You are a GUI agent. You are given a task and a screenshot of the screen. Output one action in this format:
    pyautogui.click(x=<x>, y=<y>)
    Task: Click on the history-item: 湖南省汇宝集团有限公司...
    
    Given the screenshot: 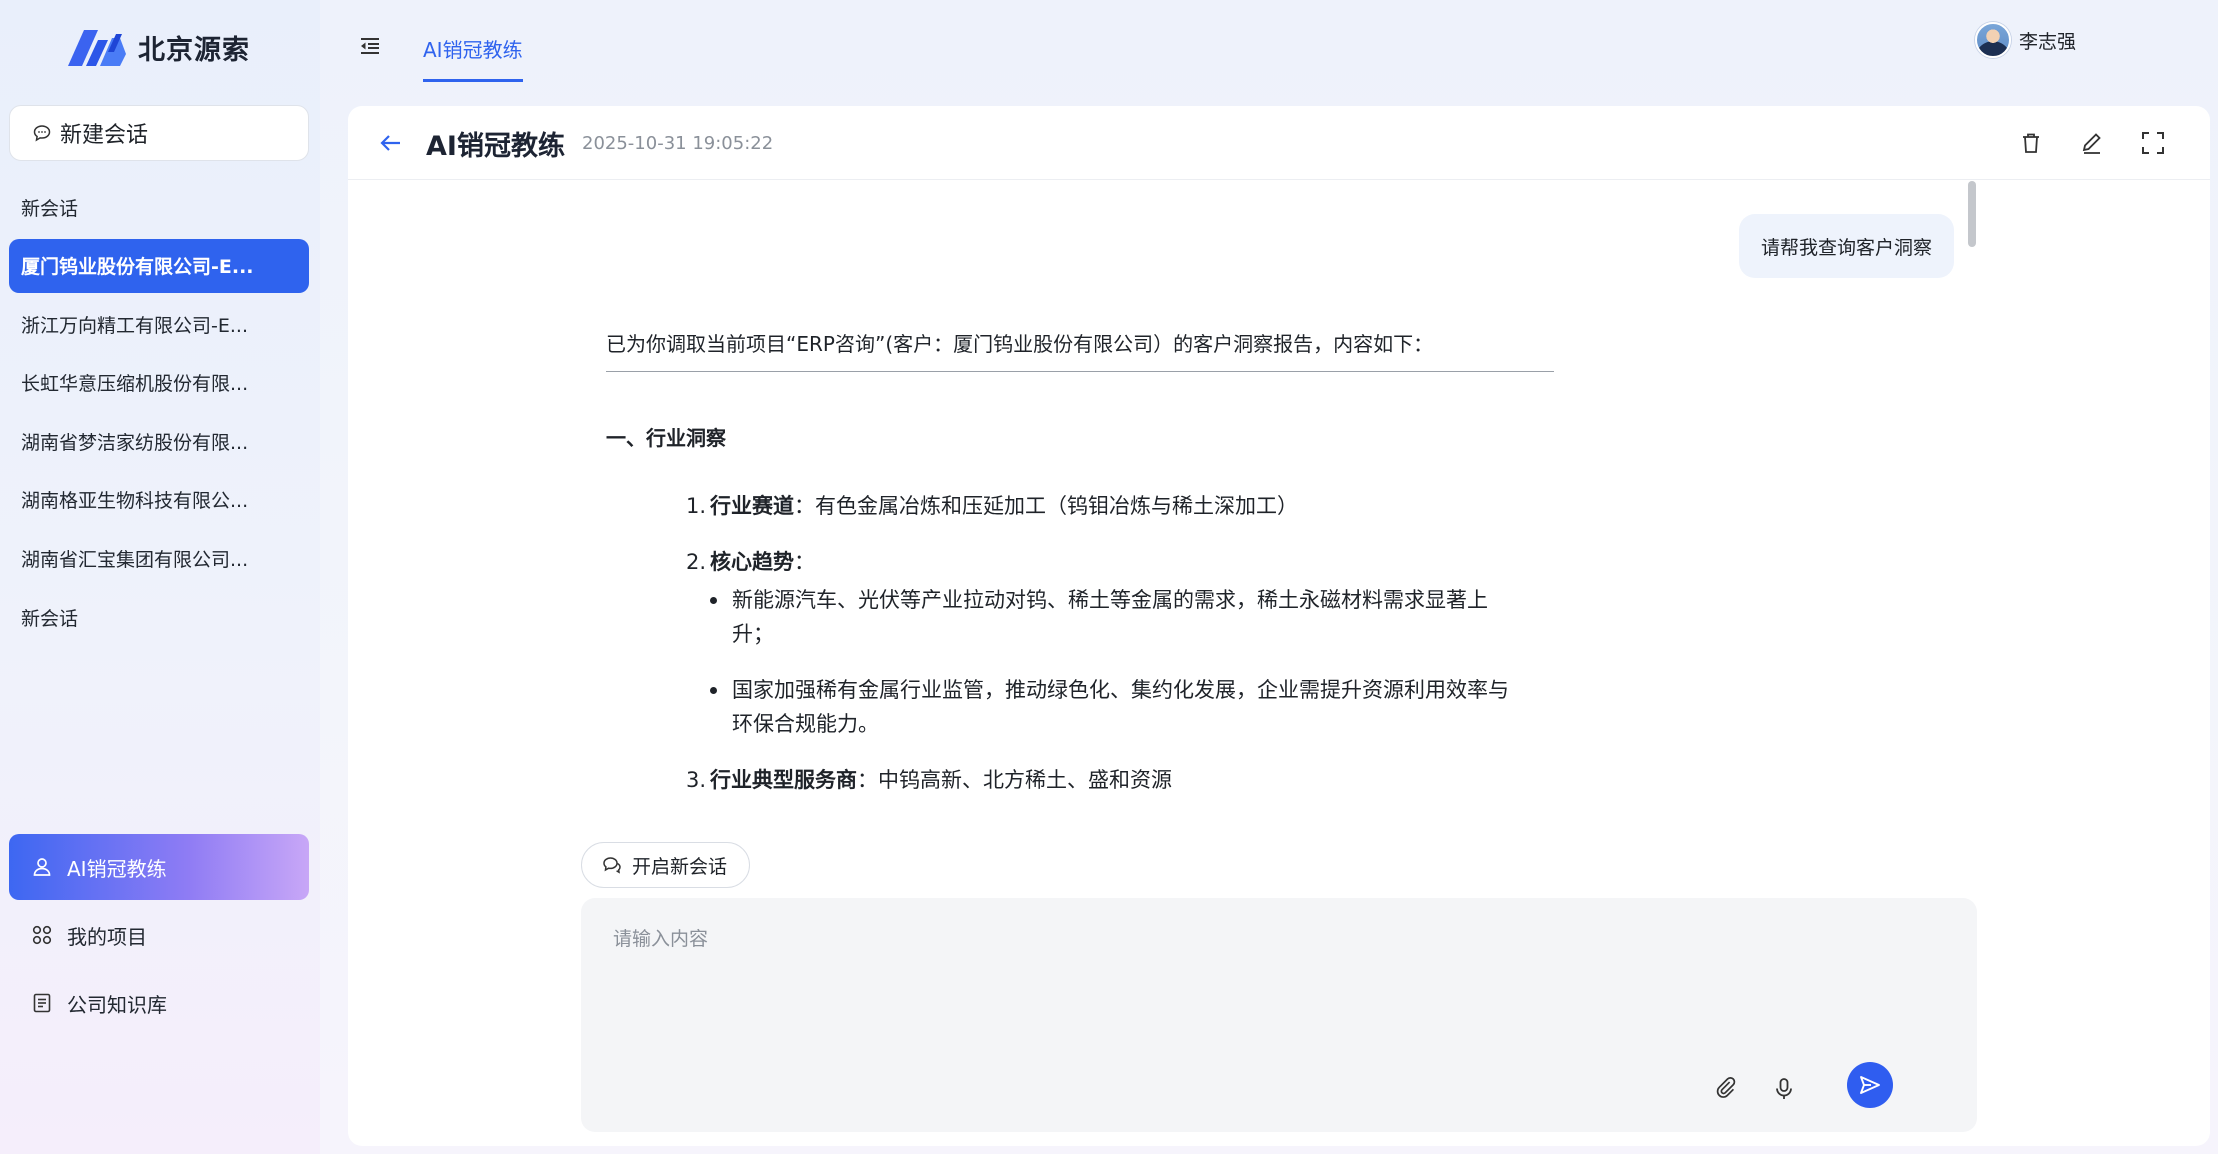 What is the action you would take?
    pyautogui.click(x=159, y=559)
    